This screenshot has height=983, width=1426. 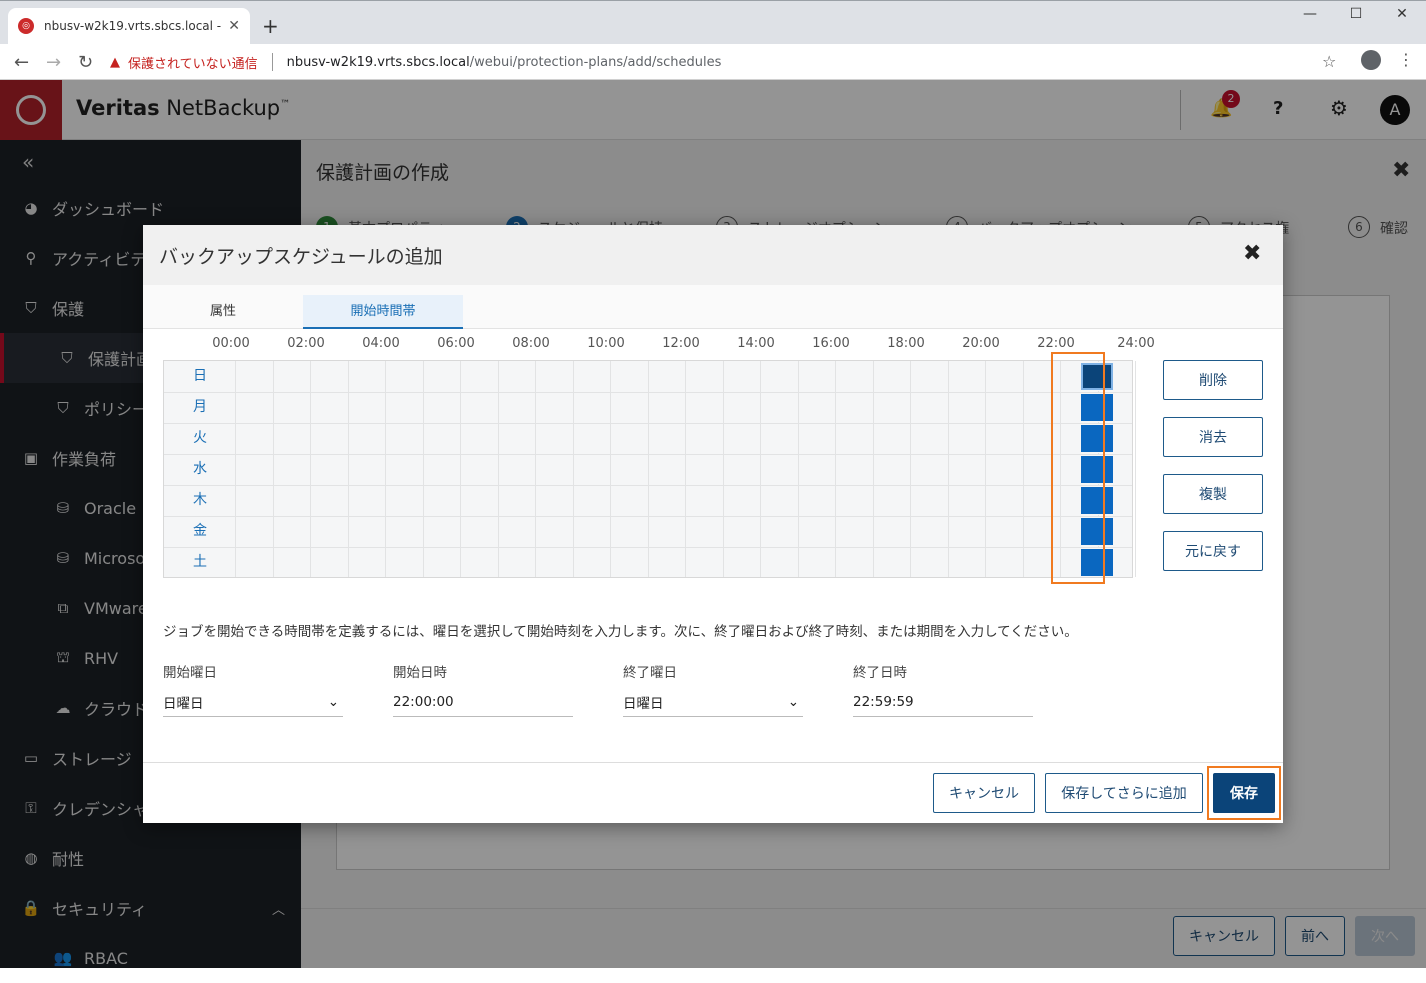 What do you see at coordinates (606, 343) in the screenshot?
I see `hour-label: 10:00` at bounding box center [606, 343].